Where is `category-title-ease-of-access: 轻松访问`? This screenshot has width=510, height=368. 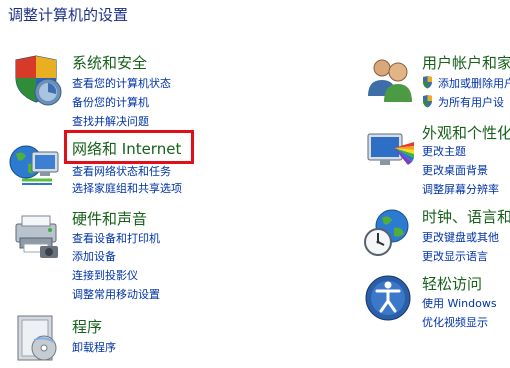
category-title-ease-of-access: 轻松访问 is located at coordinates (452, 283).